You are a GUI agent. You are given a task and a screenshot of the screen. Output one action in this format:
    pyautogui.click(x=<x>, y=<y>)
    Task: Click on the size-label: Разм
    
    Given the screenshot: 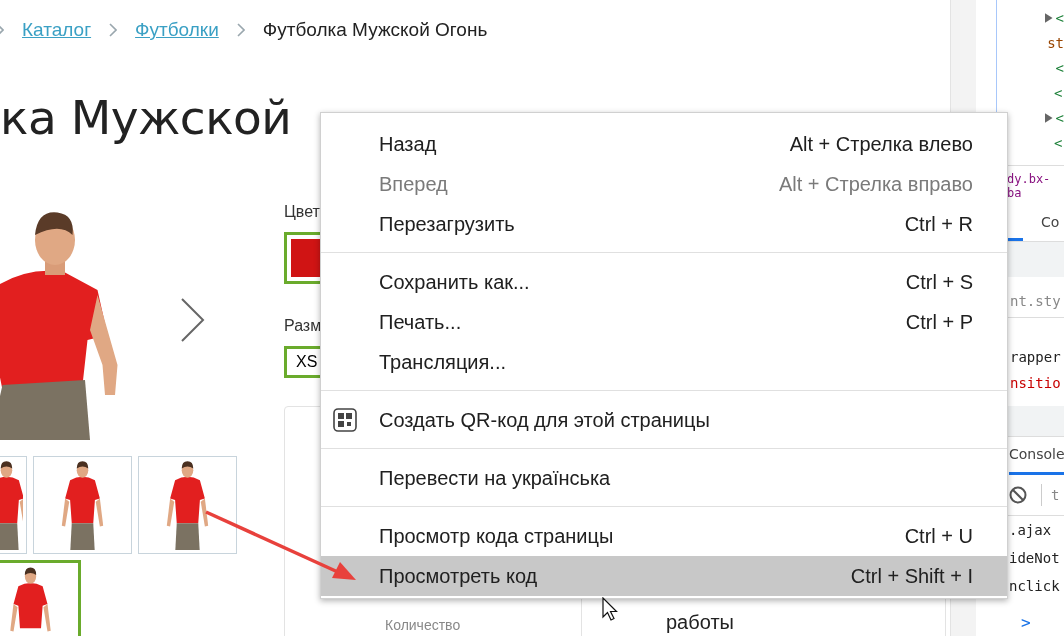 What is the action you would take?
    pyautogui.click(x=303, y=326)
    